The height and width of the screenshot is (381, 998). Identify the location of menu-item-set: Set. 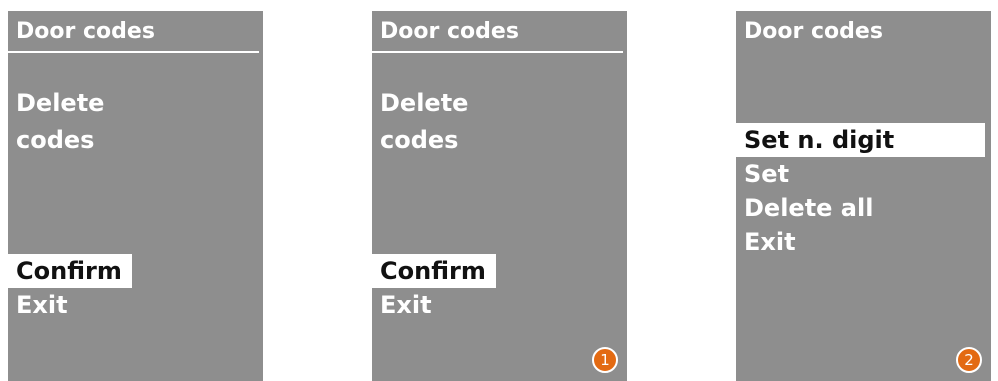
(860, 174).